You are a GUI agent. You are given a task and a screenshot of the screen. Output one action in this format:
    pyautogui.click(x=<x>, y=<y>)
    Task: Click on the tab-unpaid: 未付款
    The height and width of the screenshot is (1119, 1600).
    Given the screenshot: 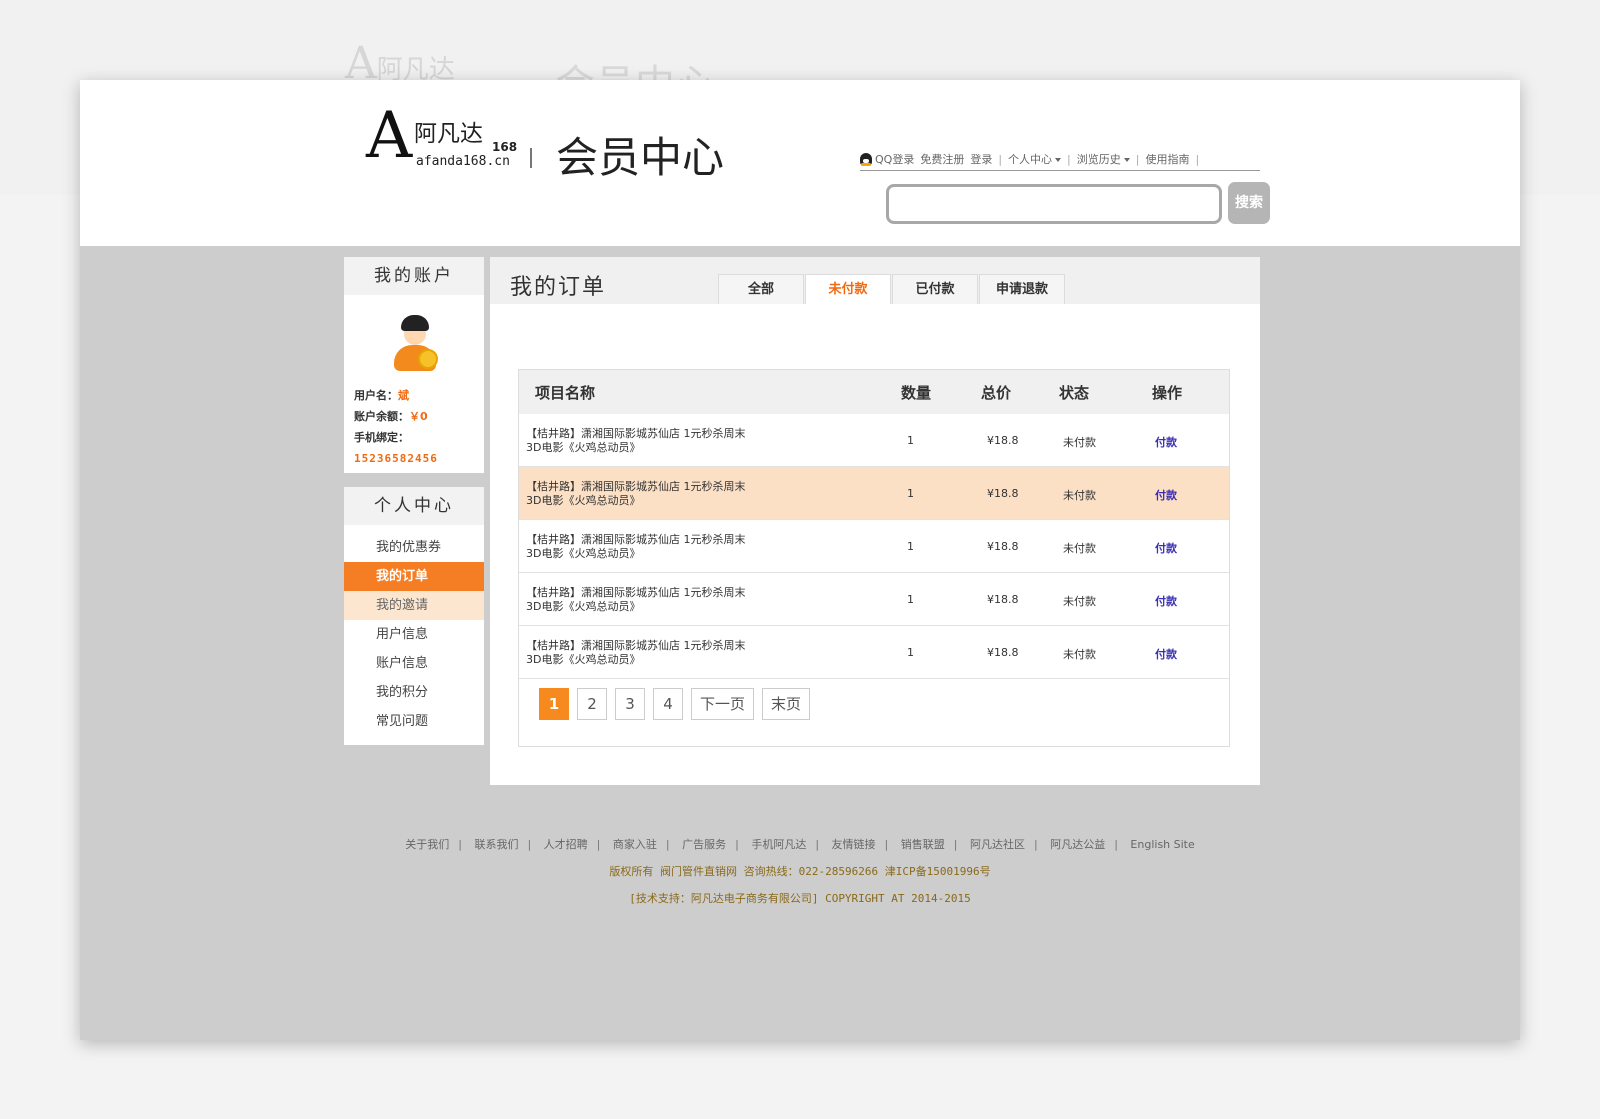 What is the action you would take?
    pyautogui.click(x=848, y=289)
    